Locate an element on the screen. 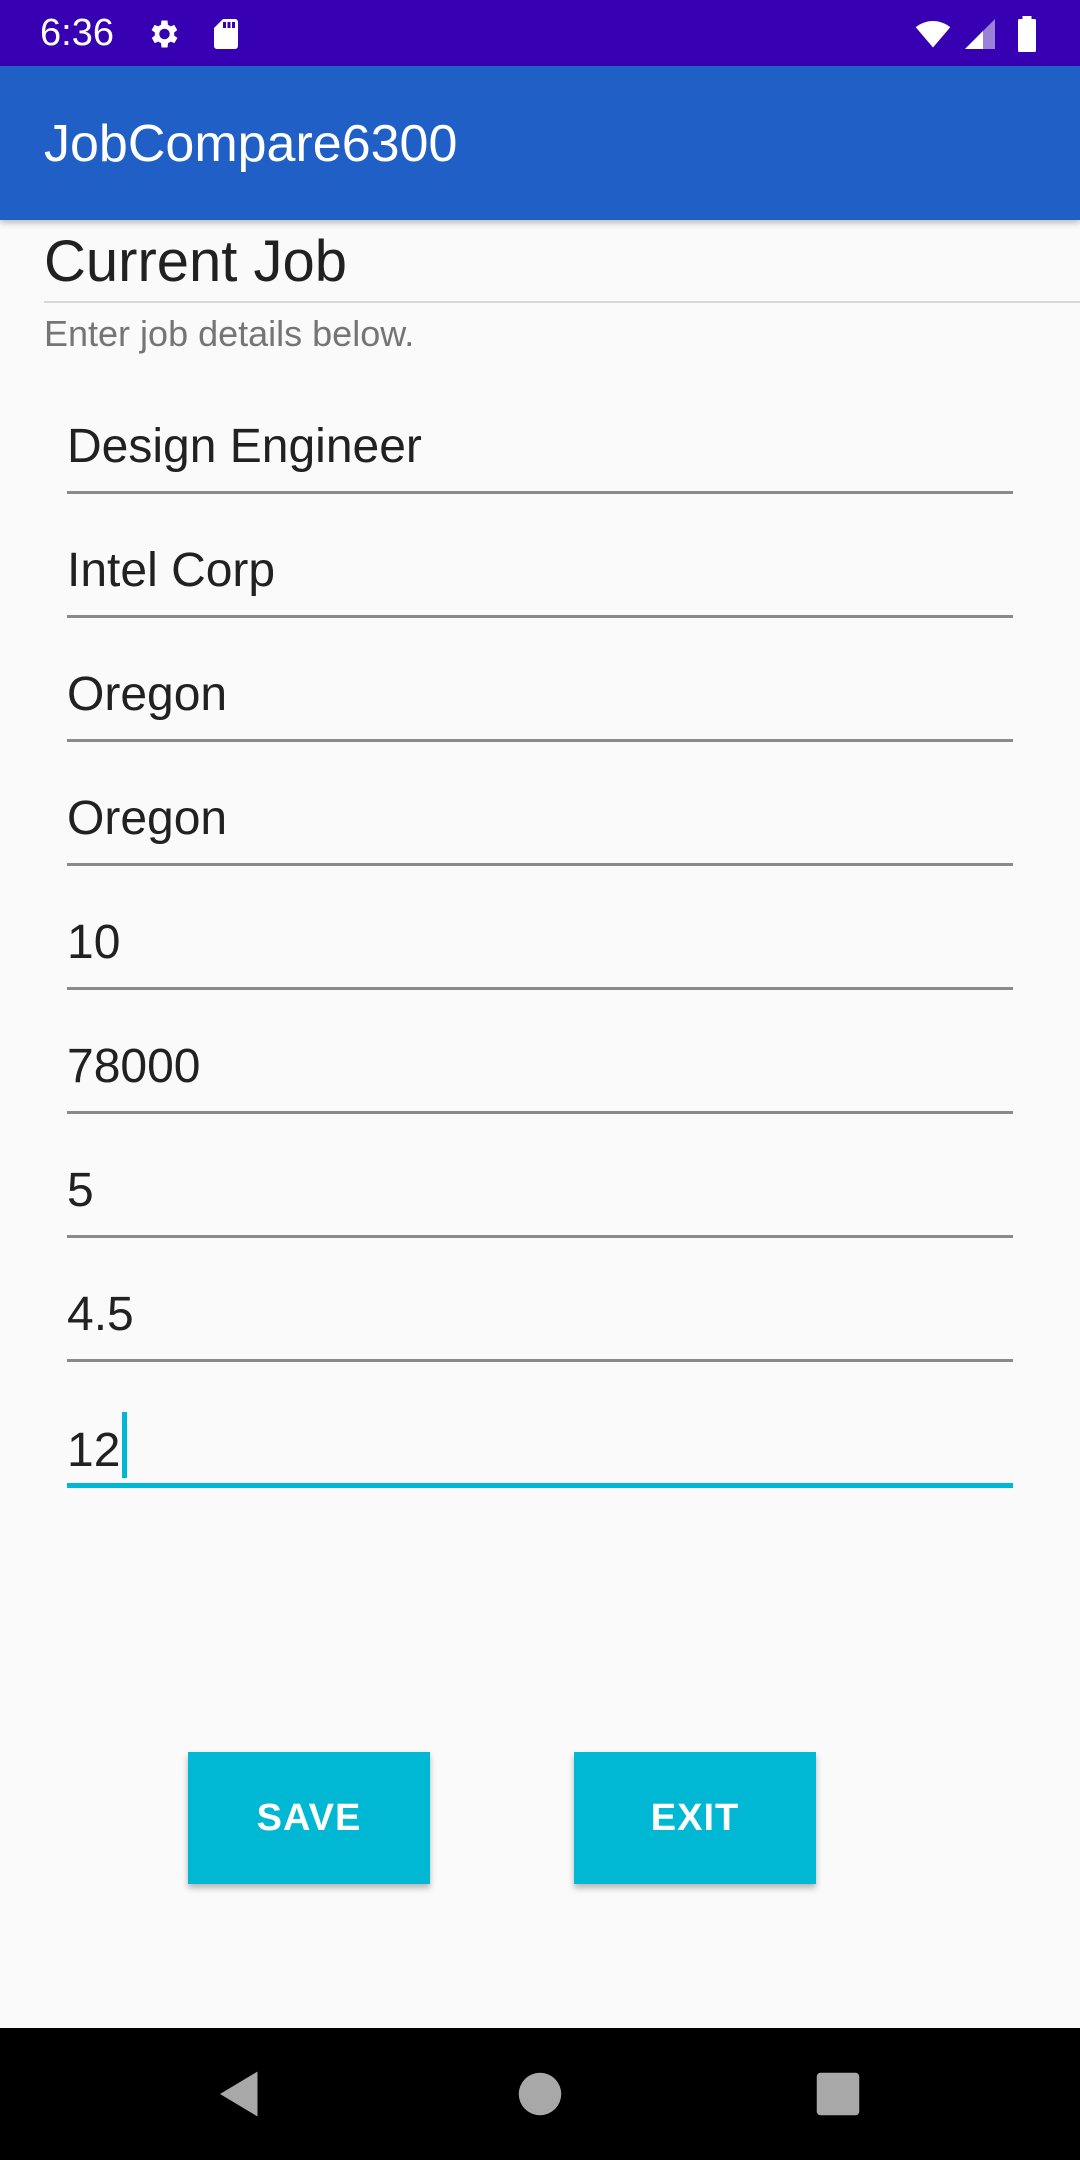 Image resolution: width=1080 pixels, height=2160 pixels. job-title-field: Design Engineer is located at coordinates (540, 447).